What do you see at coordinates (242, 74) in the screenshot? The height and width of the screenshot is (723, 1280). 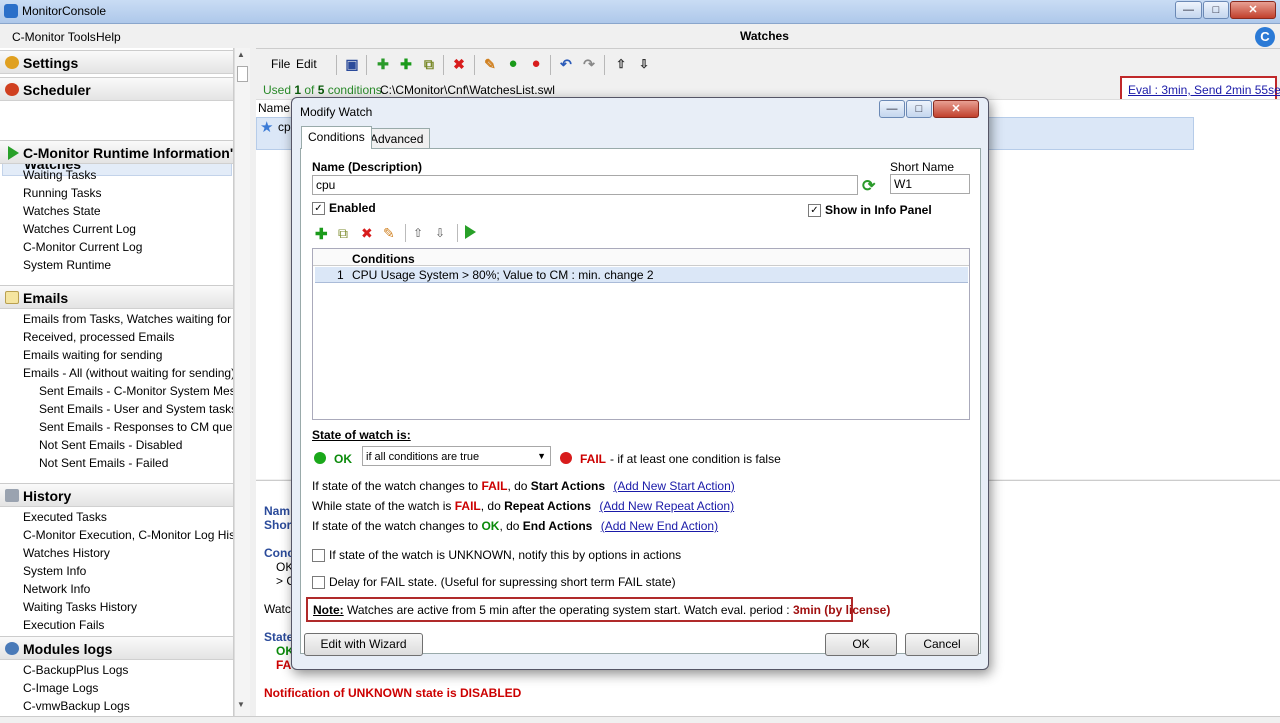 I see `scrollbar-thumb` at bounding box center [242, 74].